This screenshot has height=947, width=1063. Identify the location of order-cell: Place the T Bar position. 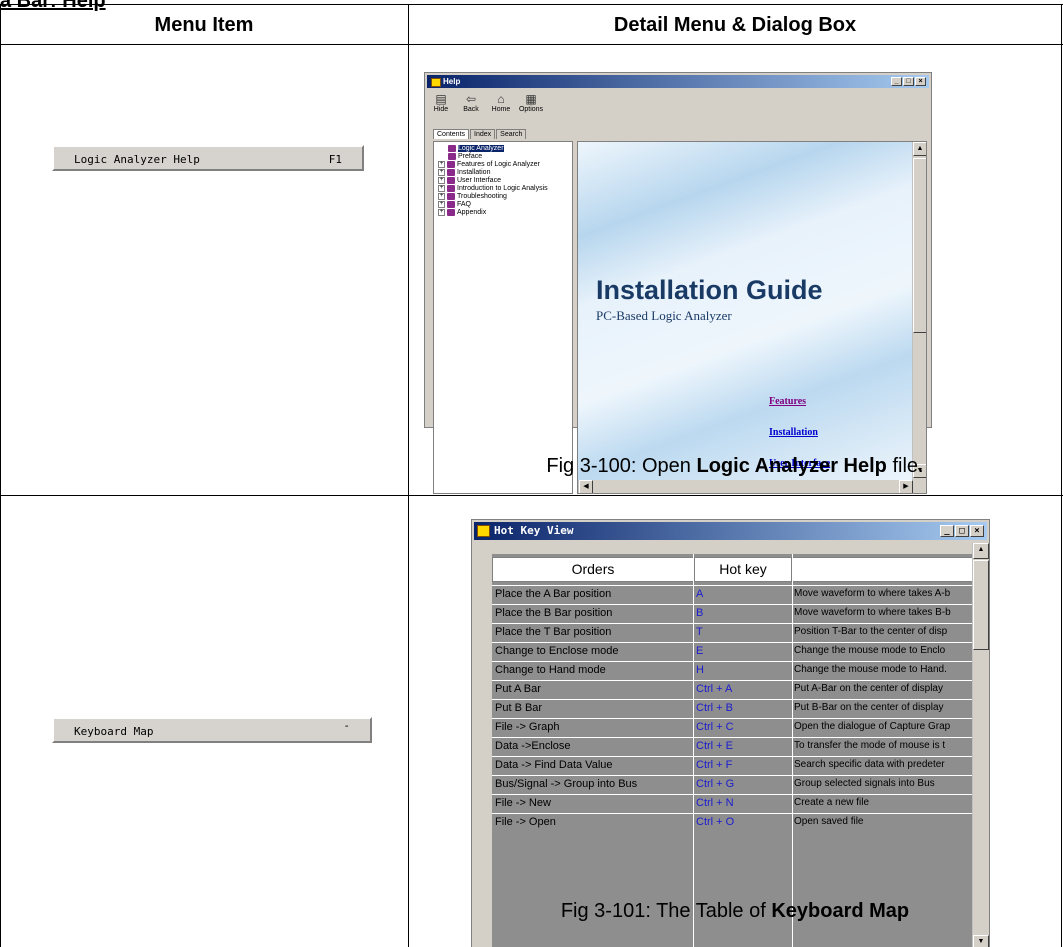
(553, 632).